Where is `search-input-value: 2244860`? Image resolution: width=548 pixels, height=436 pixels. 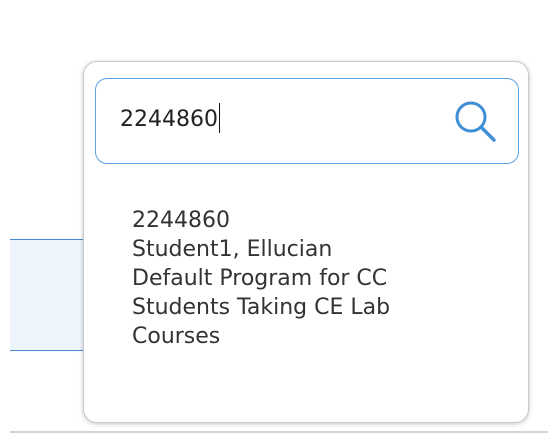 search-input-value: 2244860 is located at coordinates (169, 119).